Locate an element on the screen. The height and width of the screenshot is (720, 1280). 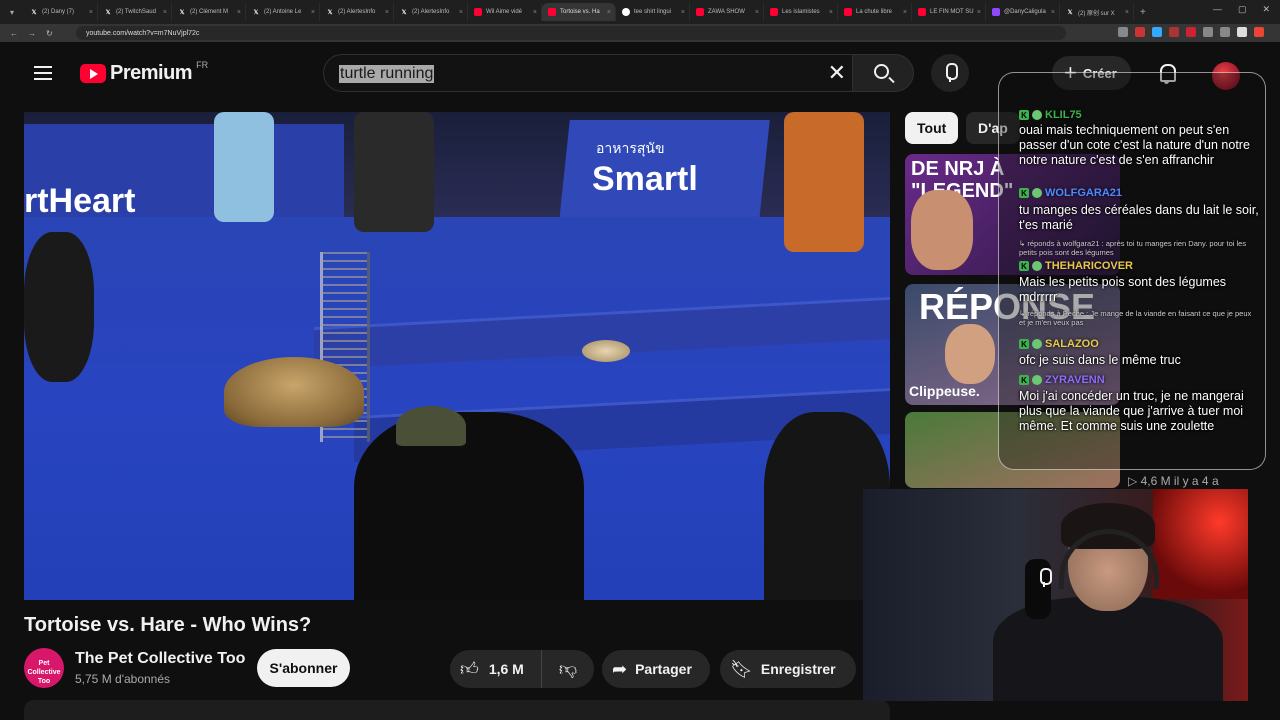
share-label: Partager is located at coordinates (663, 669).